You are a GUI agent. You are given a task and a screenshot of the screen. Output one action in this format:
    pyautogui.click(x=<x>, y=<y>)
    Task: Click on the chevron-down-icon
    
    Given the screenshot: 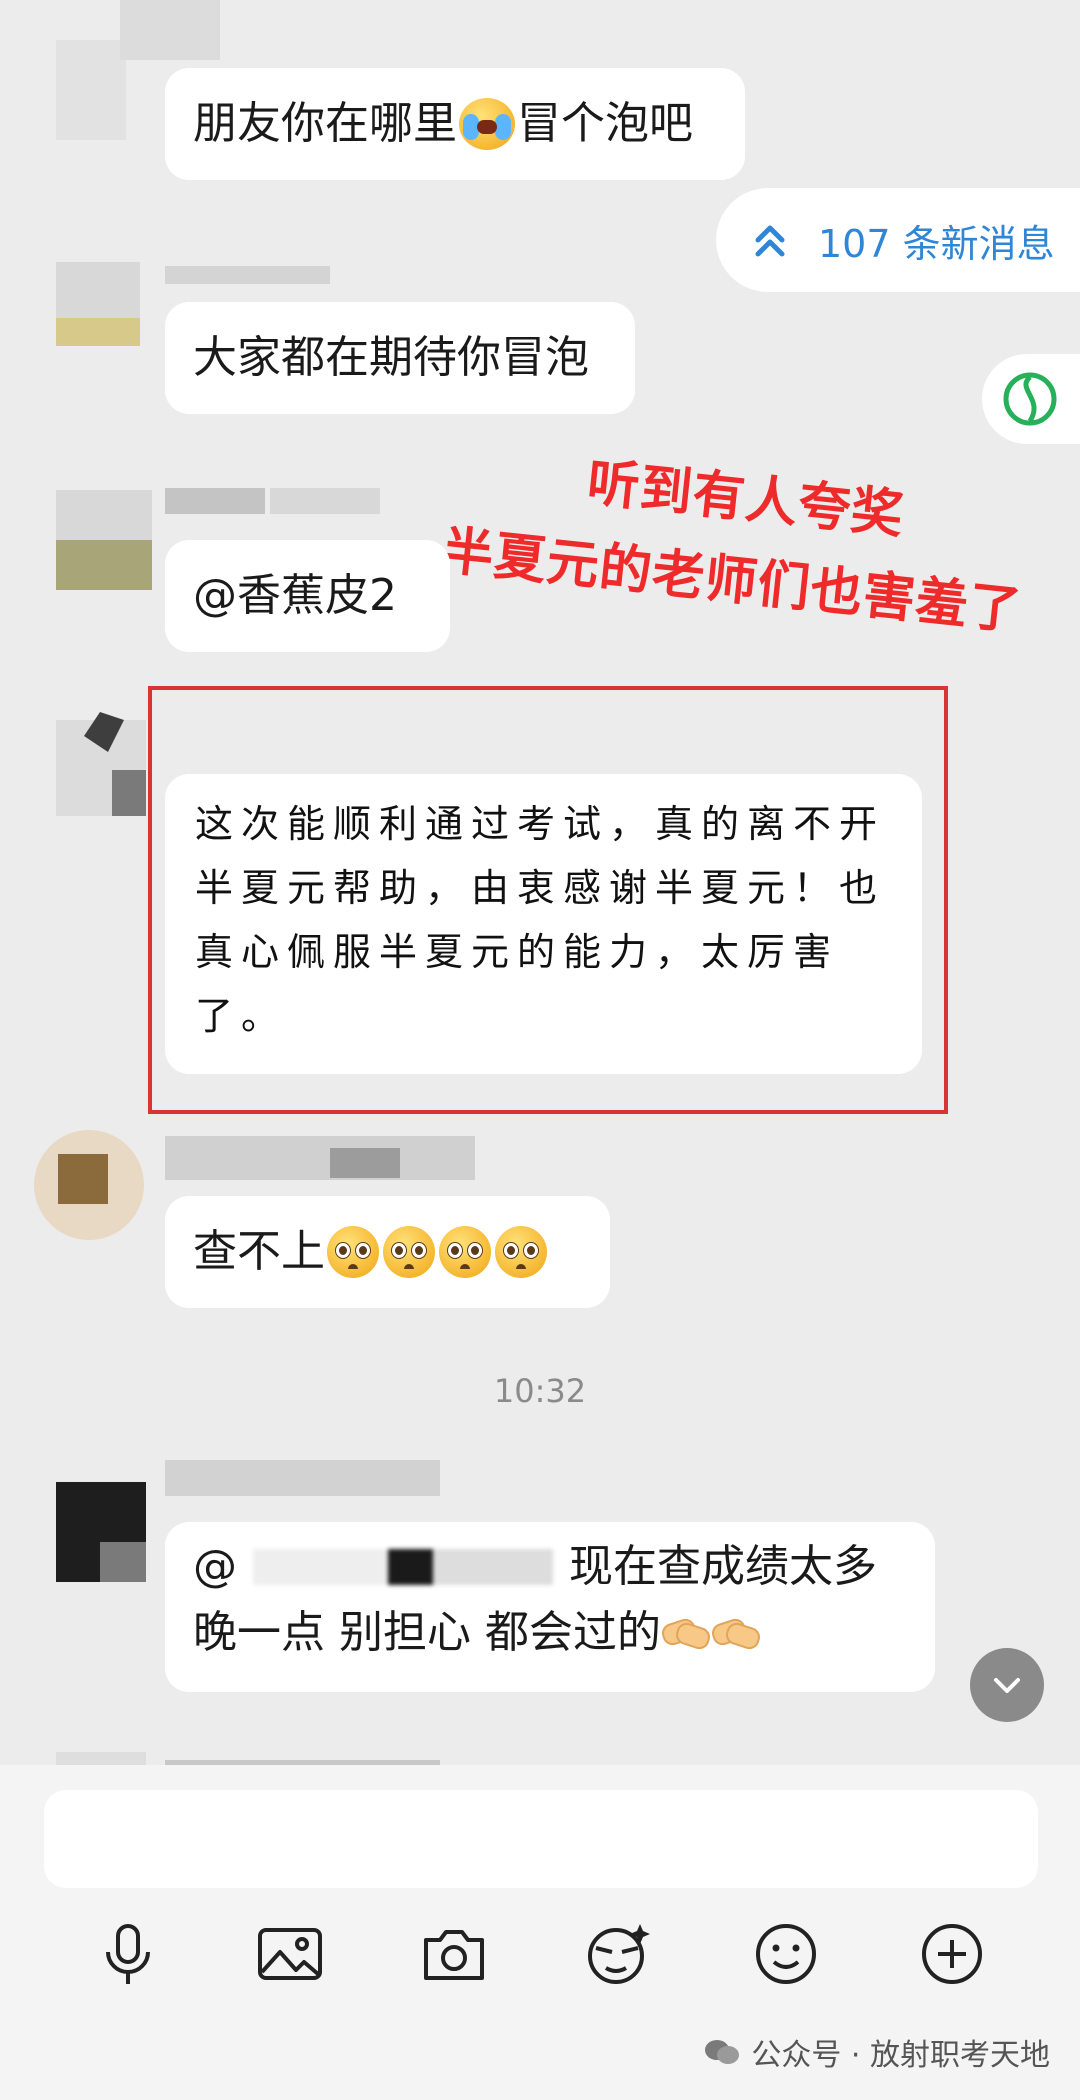 What is the action you would take?
    pyautogui.click(x=1007, y=1685)
    